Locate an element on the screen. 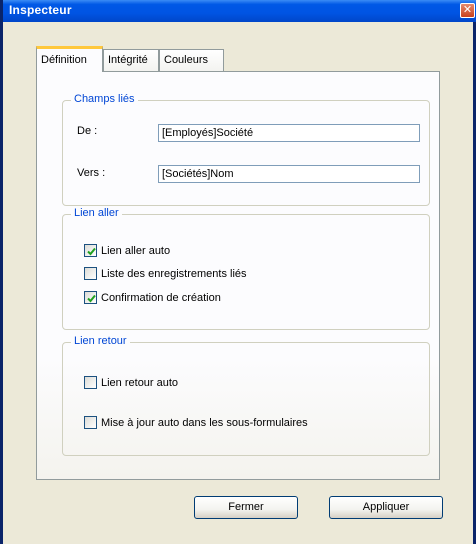 This screenshot has width=476, height=544. tab-definition: Définition is located at coordinates (69, 59).